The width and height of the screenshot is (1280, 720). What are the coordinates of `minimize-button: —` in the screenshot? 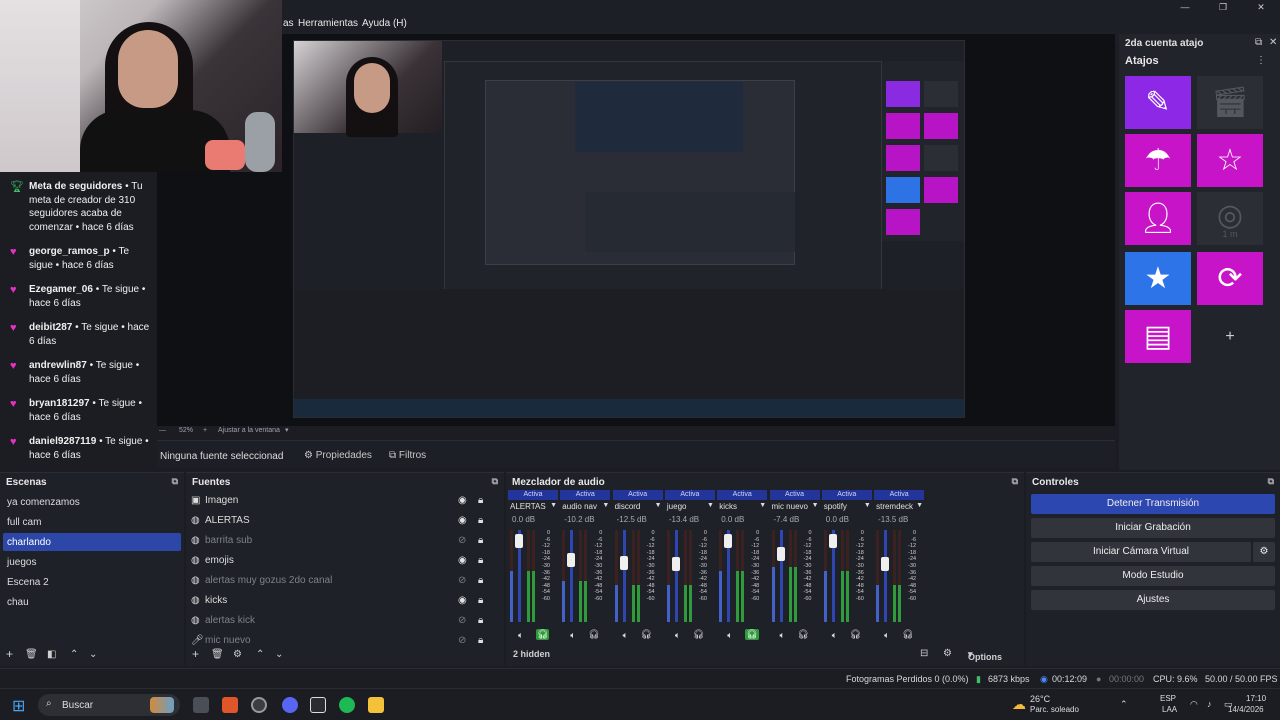 It's located at (1185, 7).